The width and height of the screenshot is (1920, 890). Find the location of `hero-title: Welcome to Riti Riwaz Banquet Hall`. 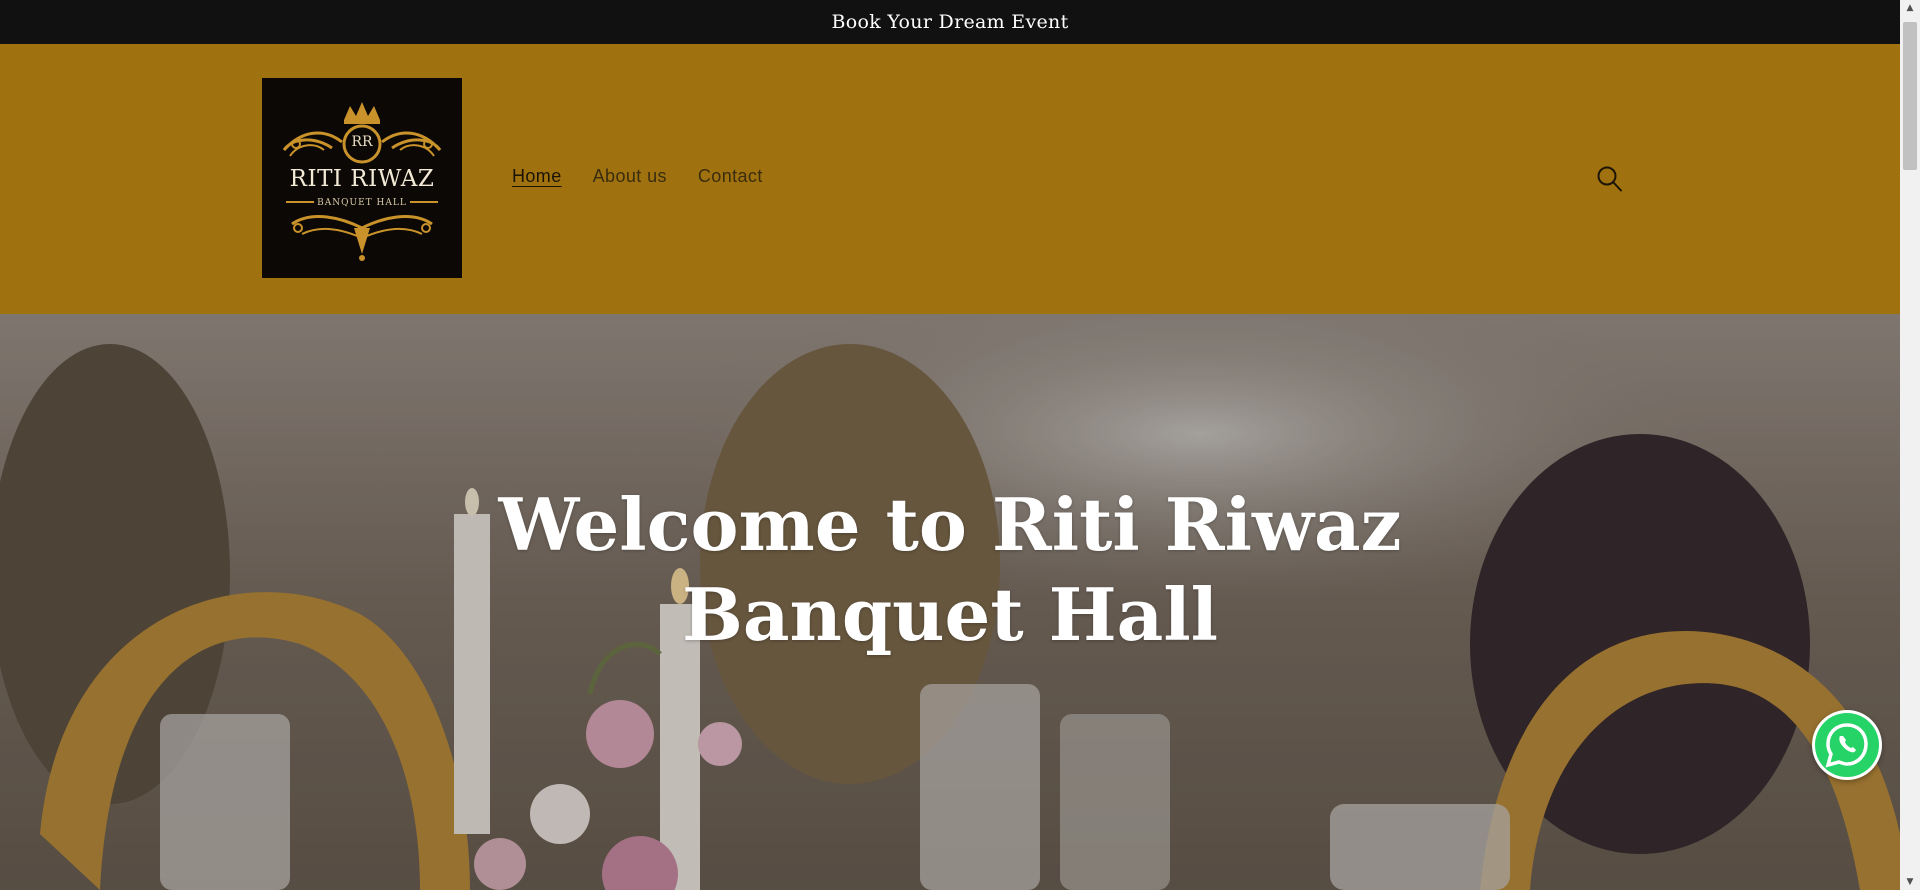

hero-title: Welcome to Riti Riwaz Banquet Hall is located at coordinates (950, 570).